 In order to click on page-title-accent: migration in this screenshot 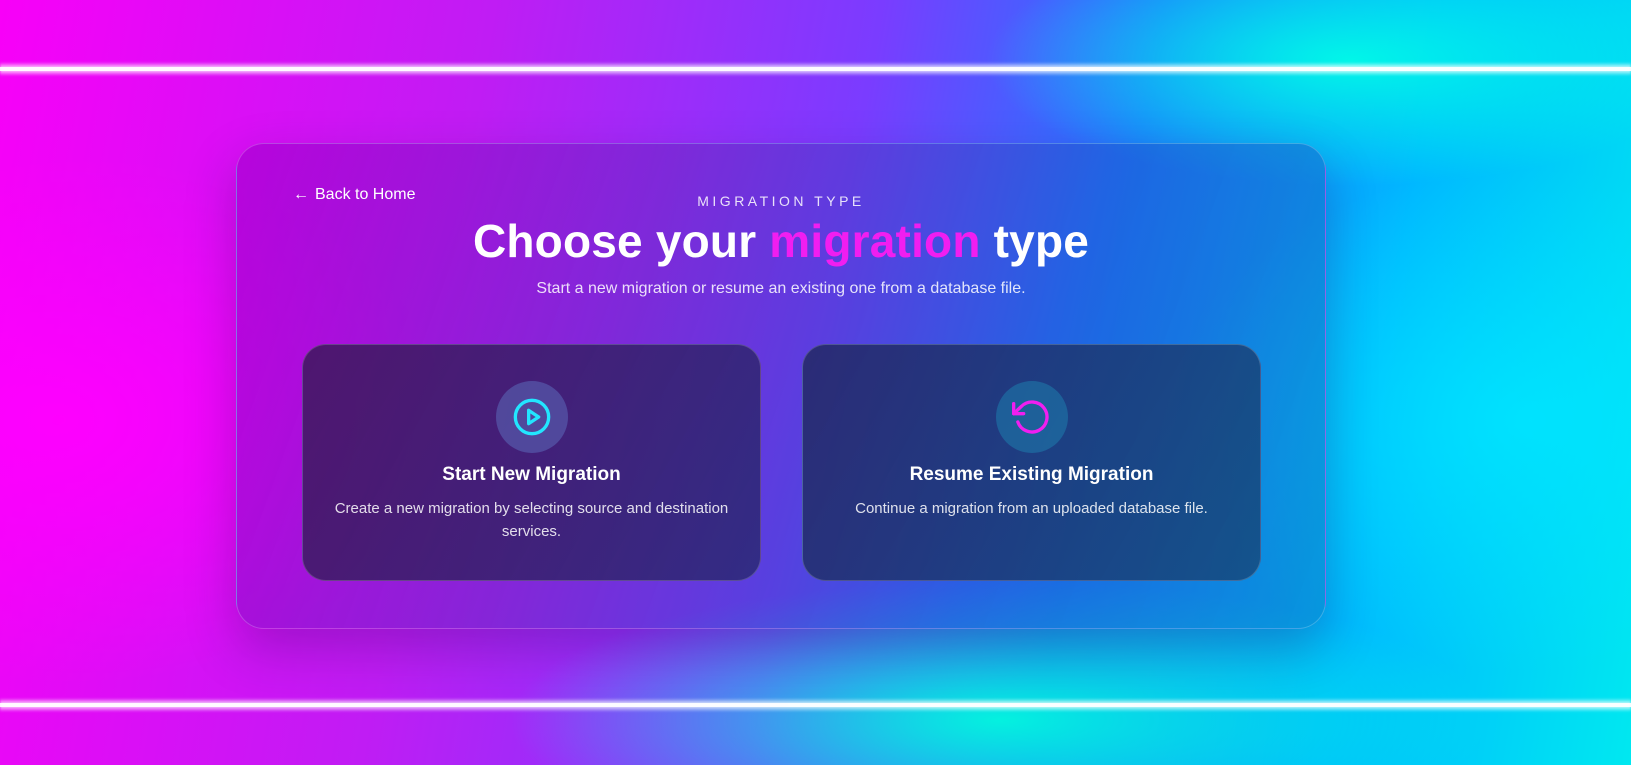, I will do `click(875, 241)`.